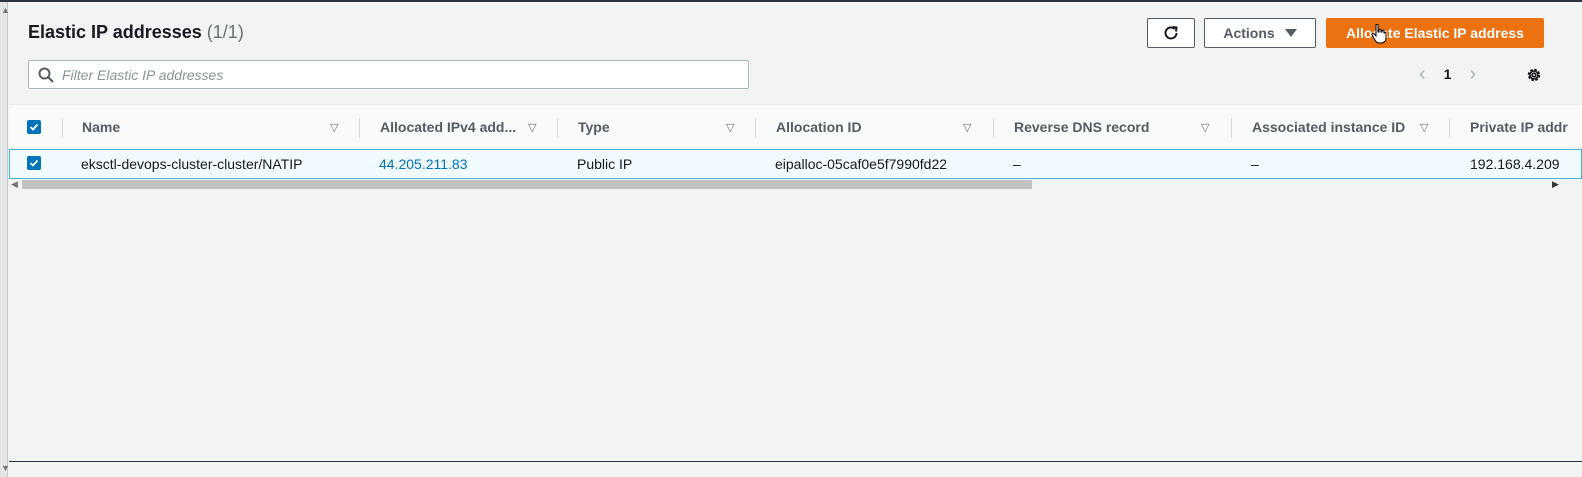  What do you see at coordinates (1435, 33) in the screenshot?
I see `allocate-elastic-ip-button: Allocate Elastic IP address` at bounding box center [1435, 33].